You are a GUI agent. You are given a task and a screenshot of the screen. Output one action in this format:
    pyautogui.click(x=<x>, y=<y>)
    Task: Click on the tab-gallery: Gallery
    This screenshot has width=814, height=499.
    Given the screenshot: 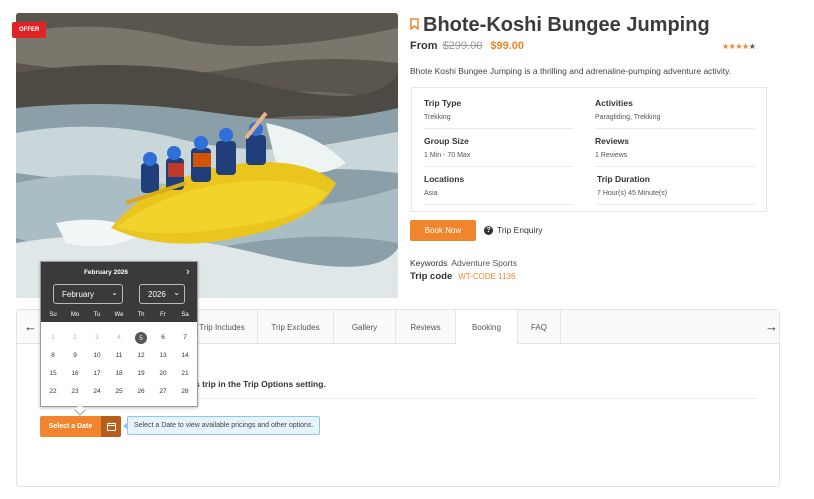 What is the action you would take?
    pyautogui.click(x=364, y=327)
    